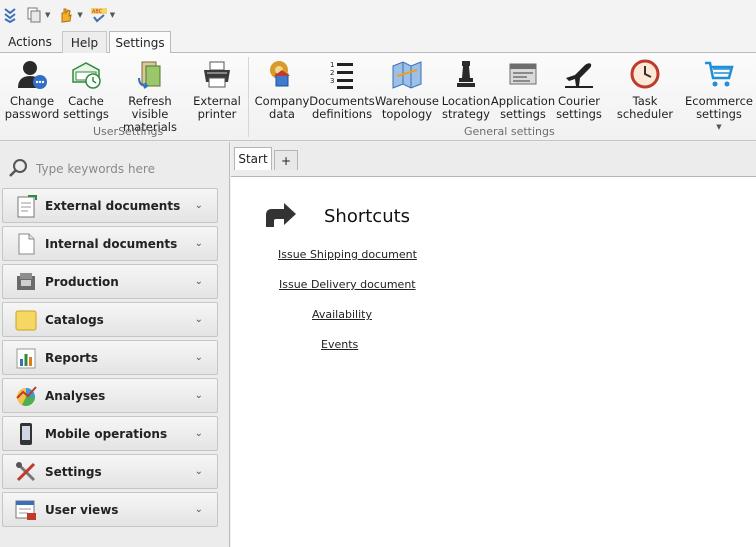 This screenshot has height=547, width=756. What do you see at coordinates (140, 42) in the screenshot?
I see `tab-settings: Settings` at bounding box center [140, 42].